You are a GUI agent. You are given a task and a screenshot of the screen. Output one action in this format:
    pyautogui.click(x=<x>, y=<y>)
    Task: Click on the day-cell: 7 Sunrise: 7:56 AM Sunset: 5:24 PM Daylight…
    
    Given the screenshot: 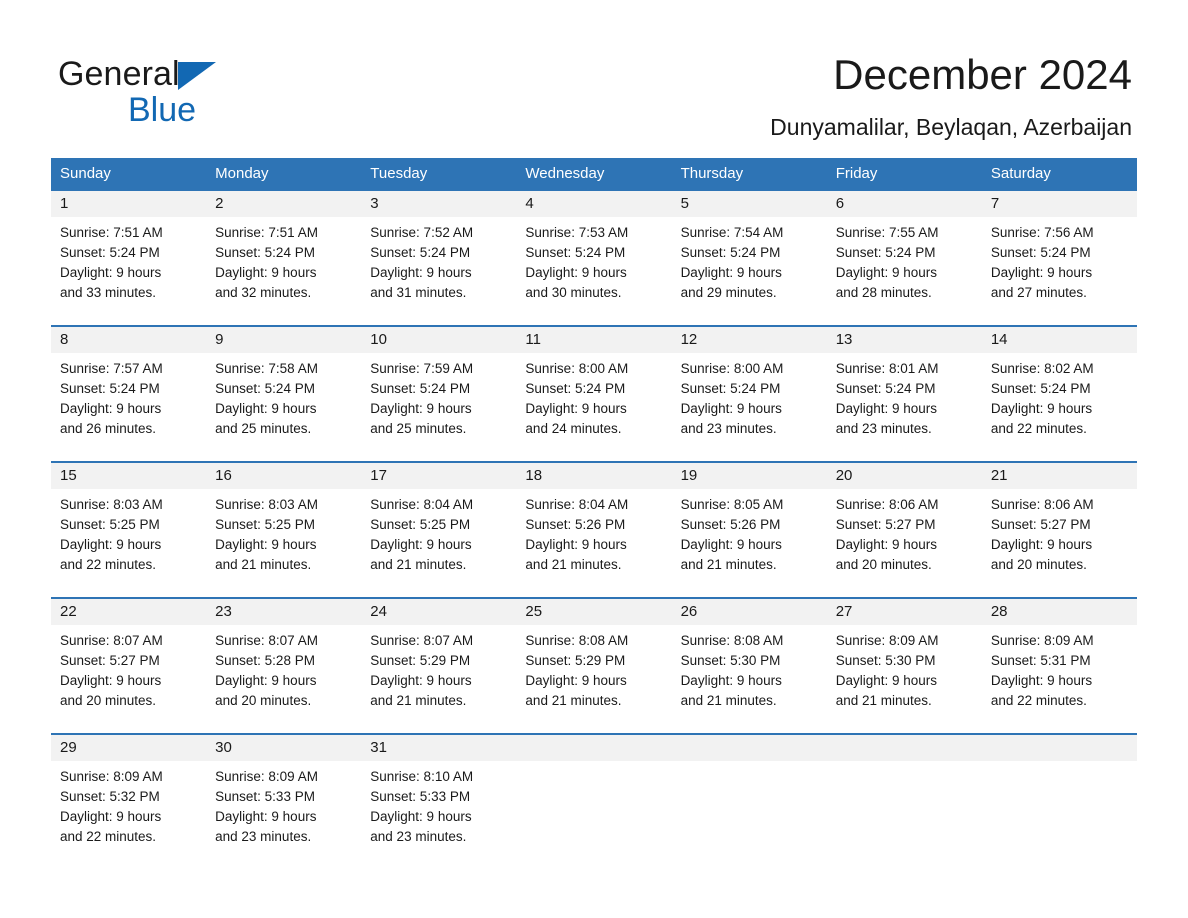 What is the action you would take?
    pyautogui.click(x=1059, y=252)
    